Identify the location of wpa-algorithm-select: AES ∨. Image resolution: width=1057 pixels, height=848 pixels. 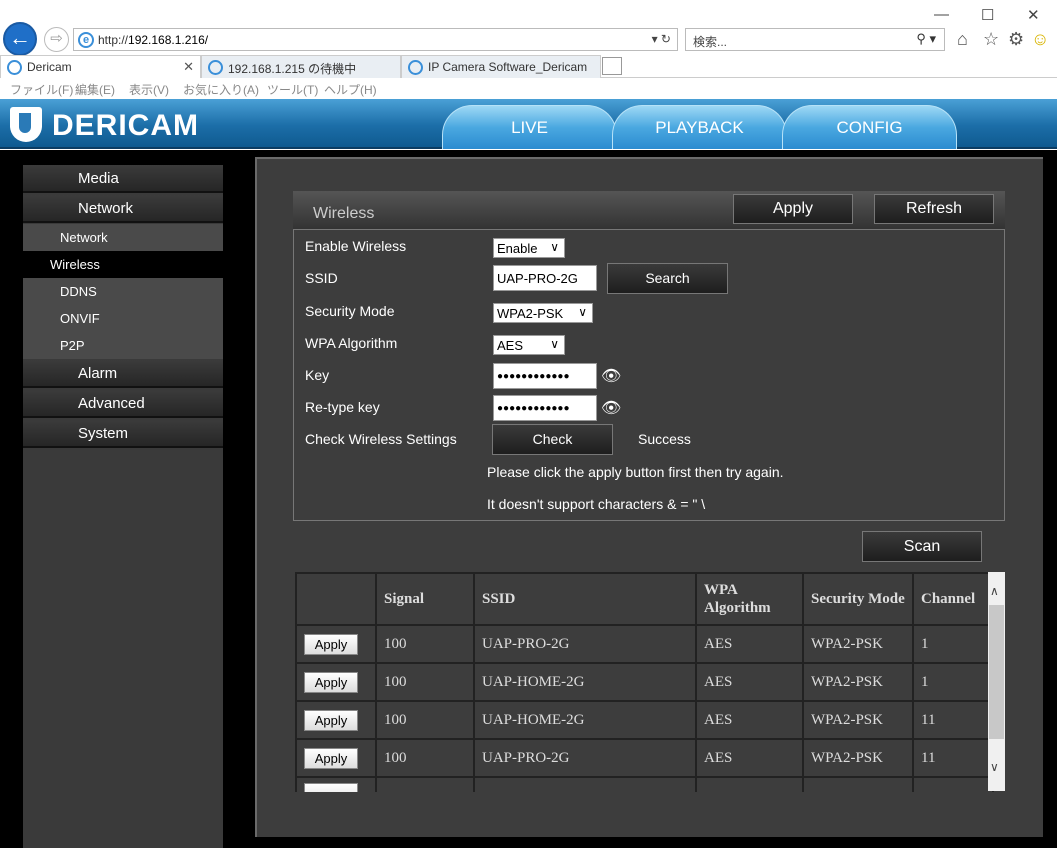
(529, 345).